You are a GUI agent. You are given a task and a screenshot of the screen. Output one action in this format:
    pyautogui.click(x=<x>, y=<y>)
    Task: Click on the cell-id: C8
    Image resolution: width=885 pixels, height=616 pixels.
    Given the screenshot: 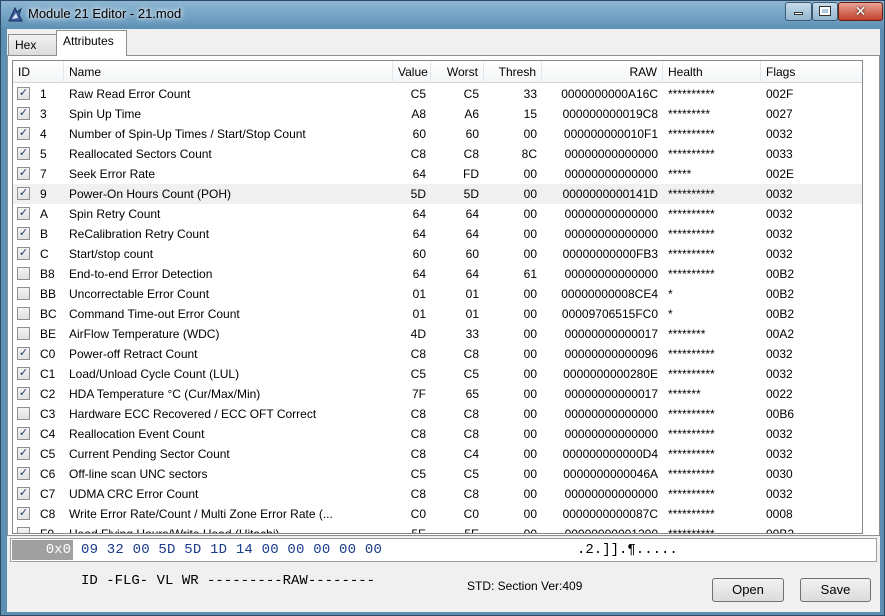 What is the action you would take?
    pyautogui.click(x=48, y=514)
    